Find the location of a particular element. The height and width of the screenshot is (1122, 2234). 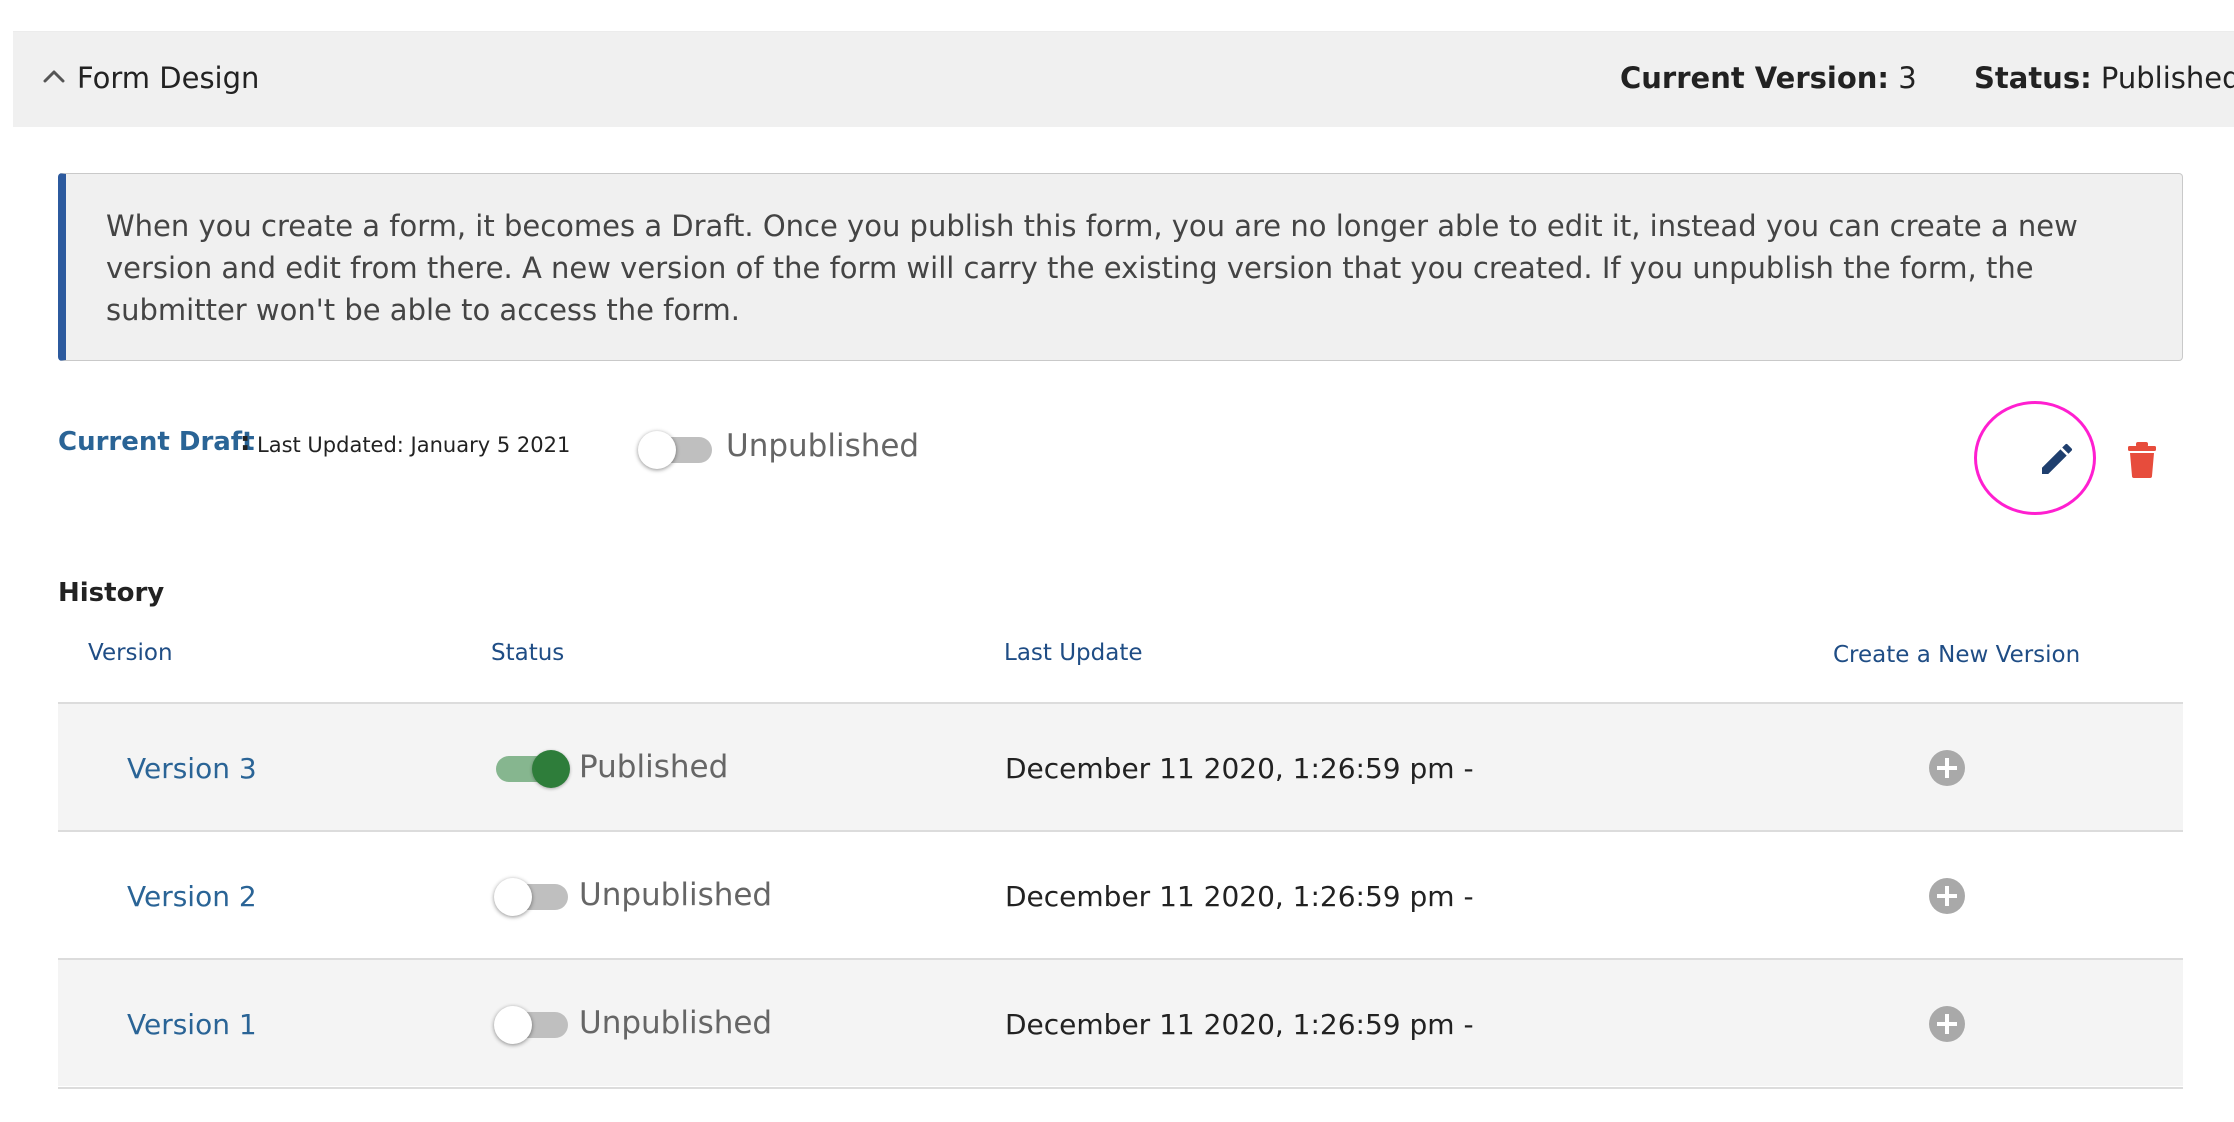

current-version-label: Current Version: is located at coordinates (1755, 78).